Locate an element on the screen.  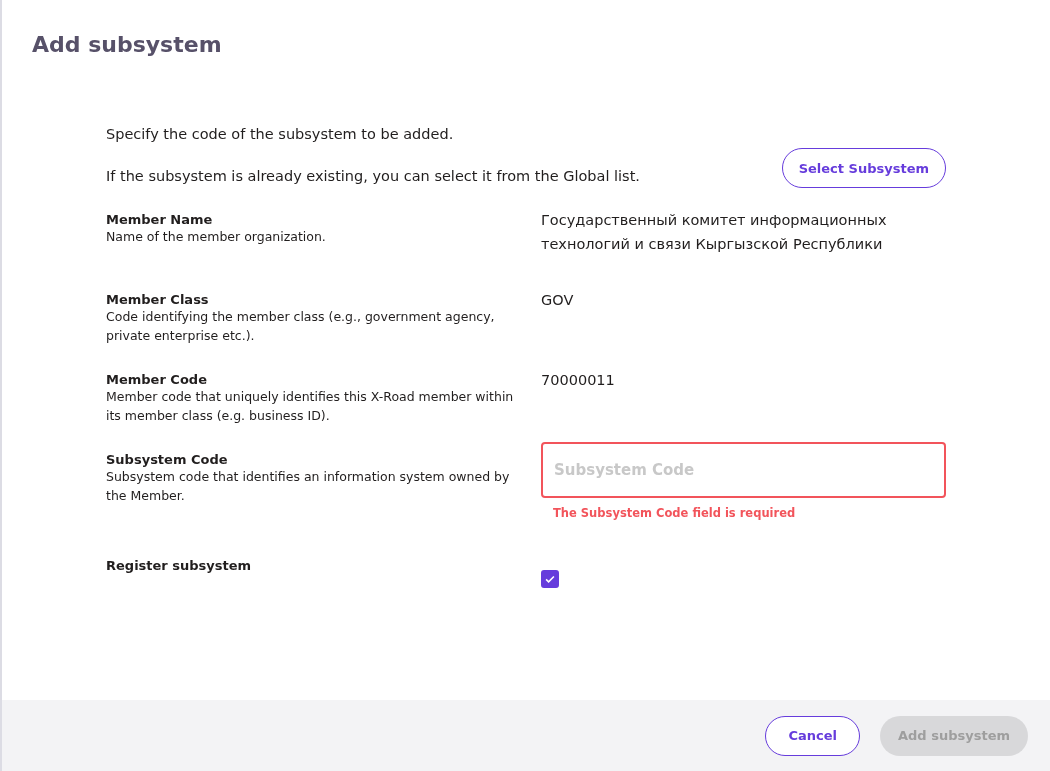
dialog-title: Add subsystem is located at coordinates (127, 45).